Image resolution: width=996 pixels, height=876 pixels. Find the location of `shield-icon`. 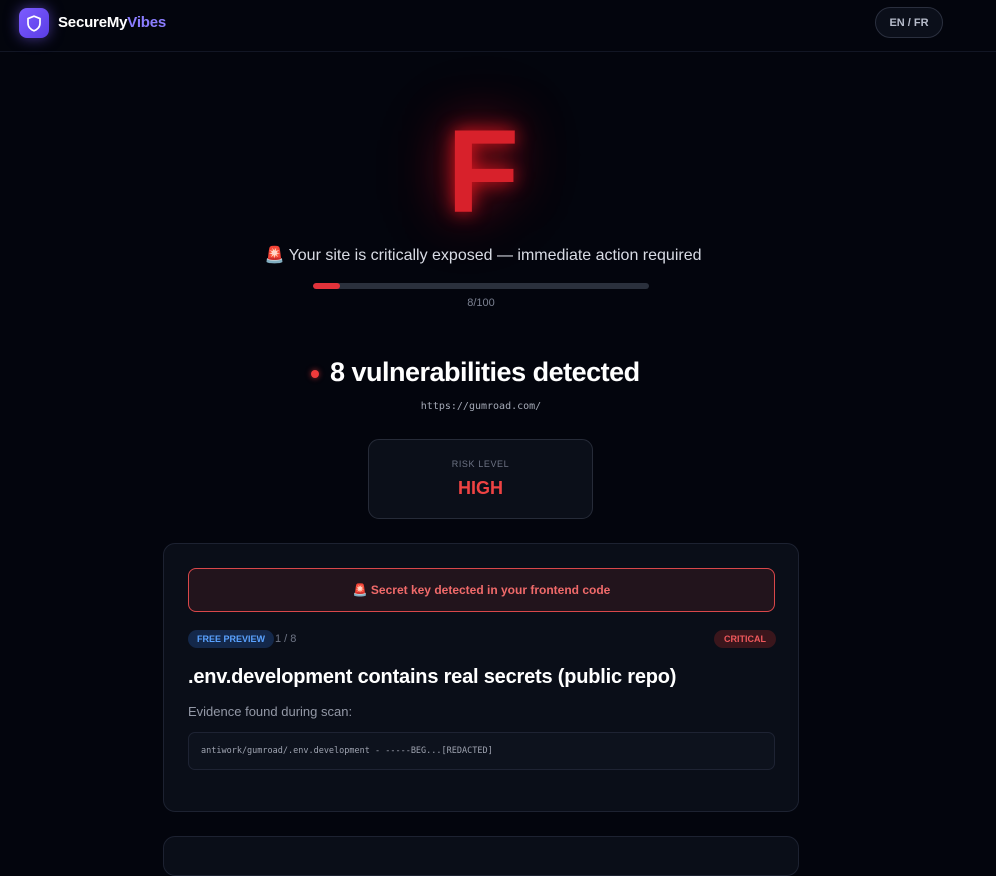

shield-icon is located at coordinates (34, 23).